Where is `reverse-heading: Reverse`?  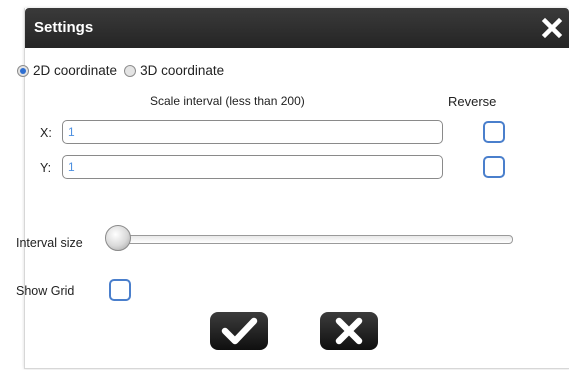
reverse-heading: Reverse is located at coordinates (472, 101).